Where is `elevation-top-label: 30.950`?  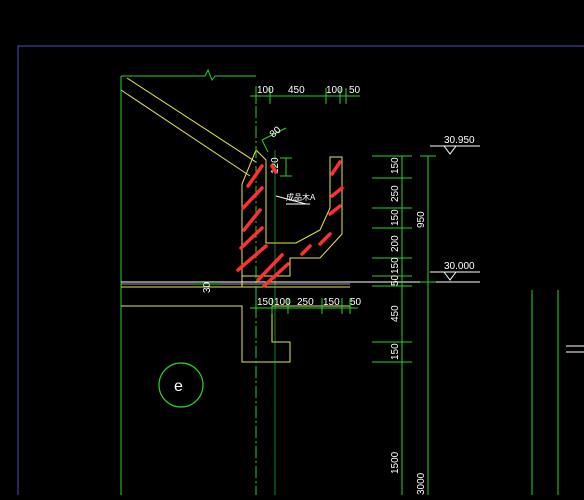
elevation-top-label: 30.950 is located at coordinates (459, 140).